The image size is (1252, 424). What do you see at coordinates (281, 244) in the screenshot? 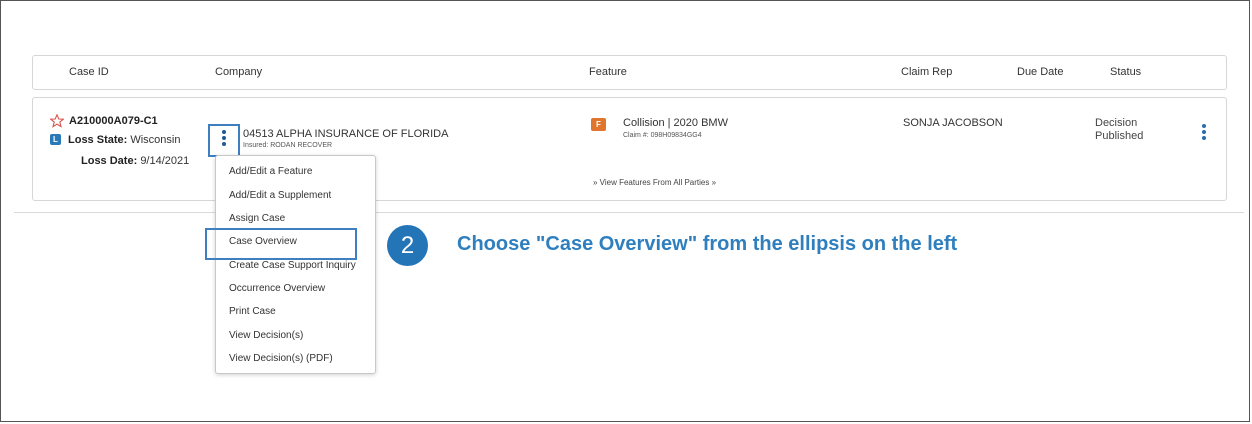
I see `case-overview-highlight` at bounding box center [281, 244].